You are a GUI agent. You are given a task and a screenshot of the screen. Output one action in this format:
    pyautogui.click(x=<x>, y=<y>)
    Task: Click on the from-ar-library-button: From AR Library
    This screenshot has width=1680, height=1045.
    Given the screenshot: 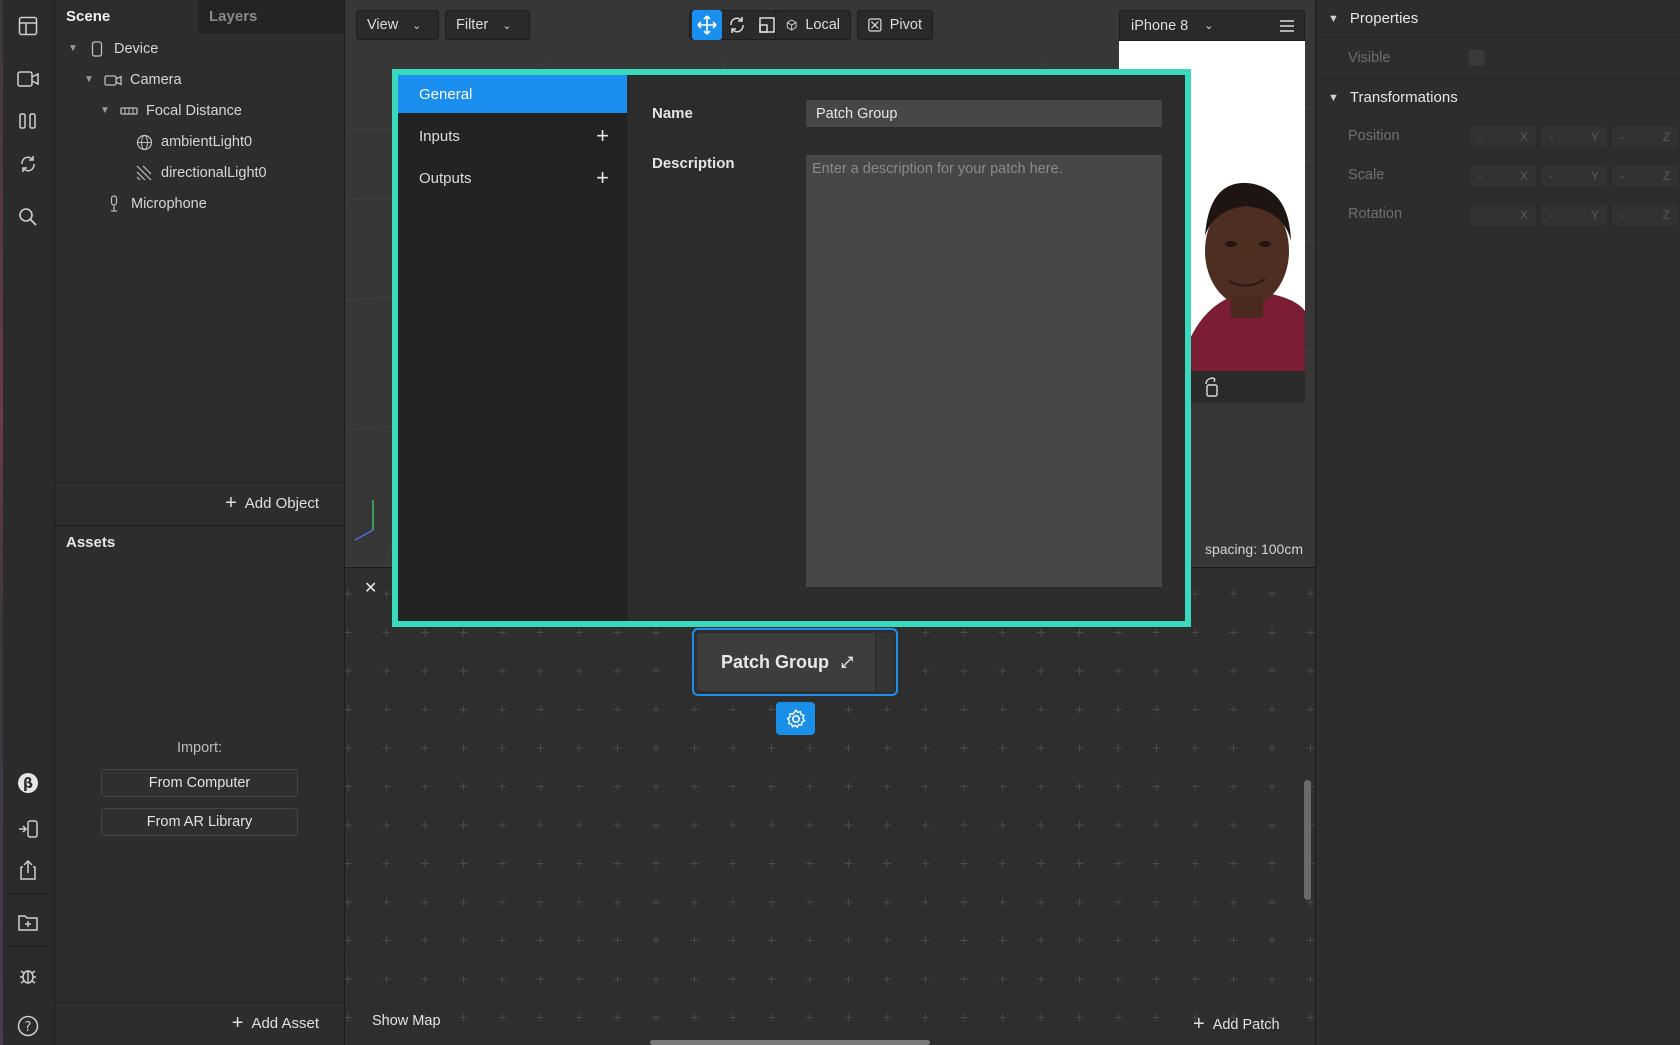 What is the action you would take?
    pyautogui.click(x=199, y=822)
    